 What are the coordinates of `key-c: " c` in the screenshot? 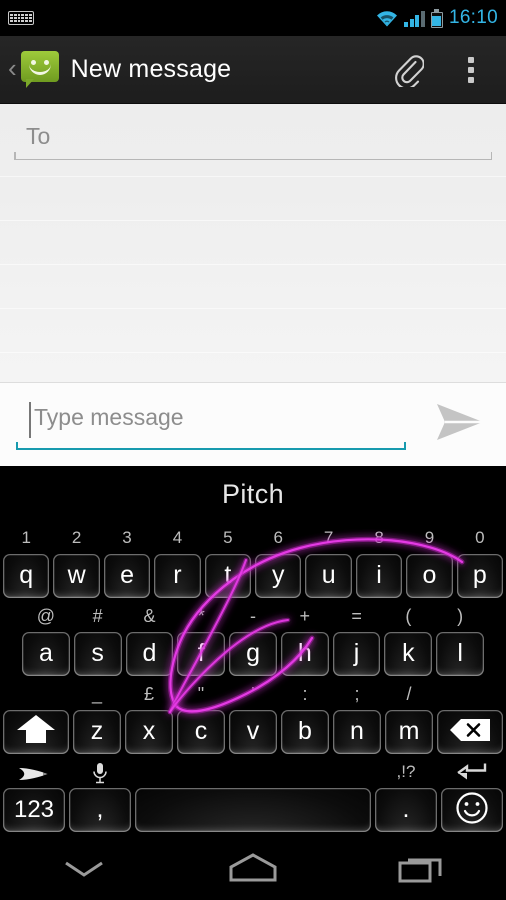 It's located at (201, 719).